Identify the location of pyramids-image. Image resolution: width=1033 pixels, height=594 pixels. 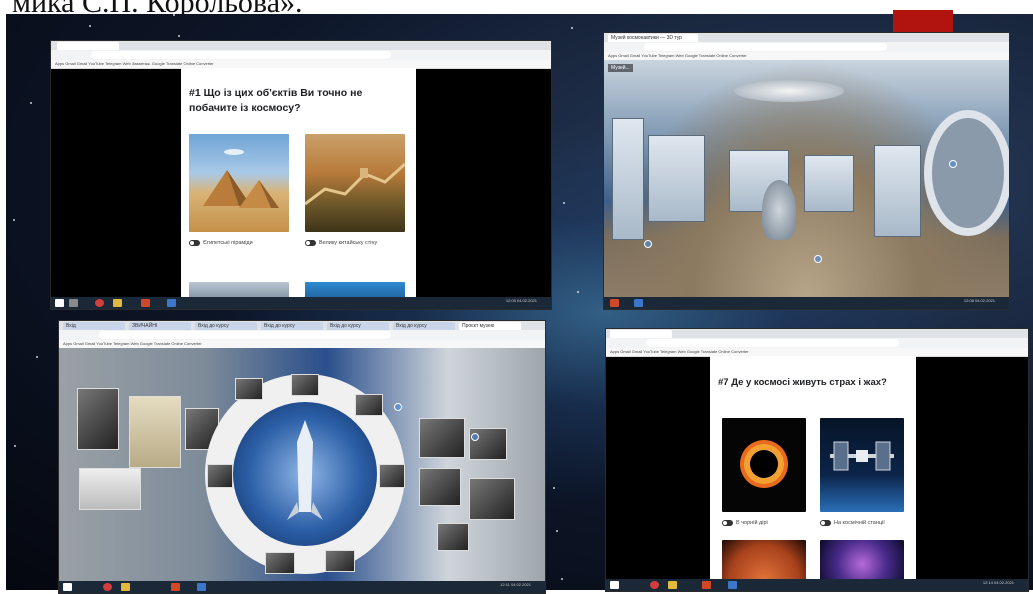
(239, 183).